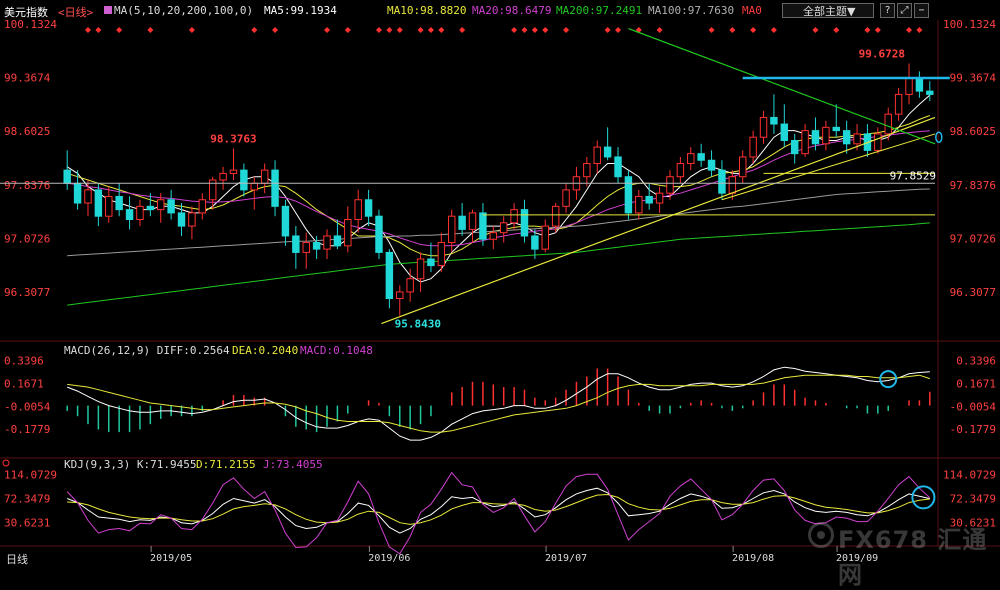 The image size is (1000, 590). Describe the element at coordinates (265, 350) in the screenshot. I see `macd-dea-label: DEA:0.2040` at that location.